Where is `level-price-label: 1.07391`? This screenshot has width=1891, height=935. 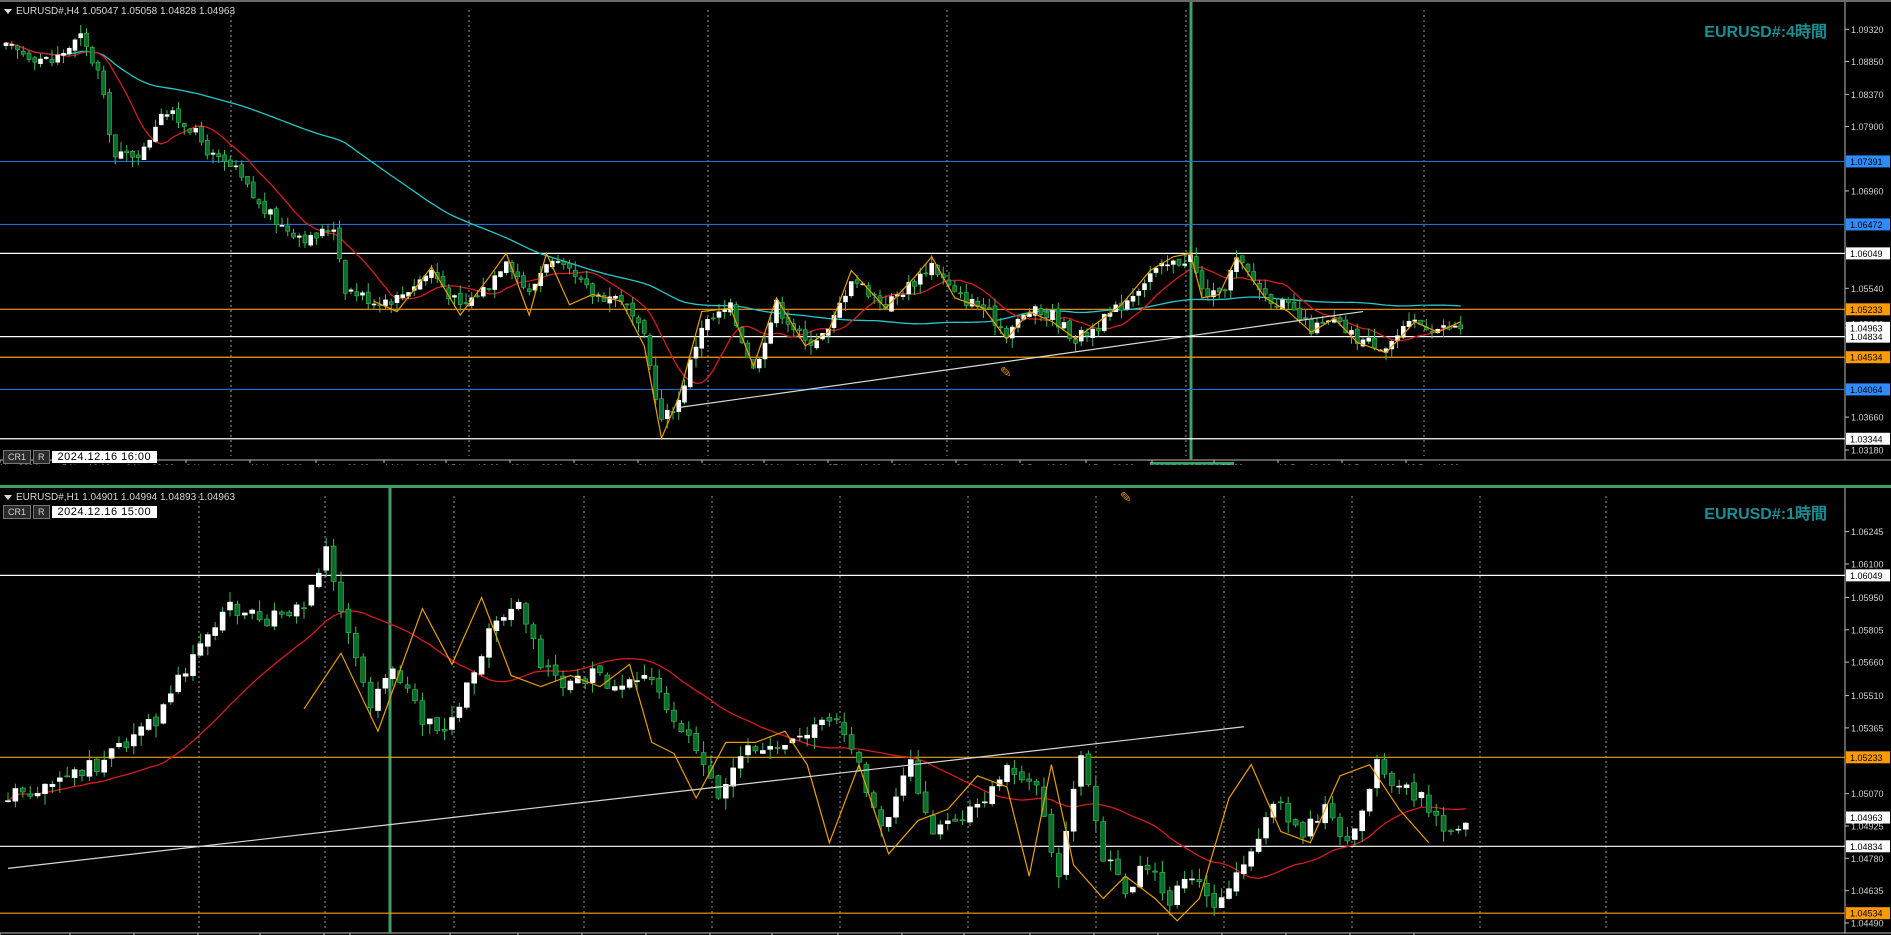 level-price-label: 1.07391 is located at coordinates (1866, 162).